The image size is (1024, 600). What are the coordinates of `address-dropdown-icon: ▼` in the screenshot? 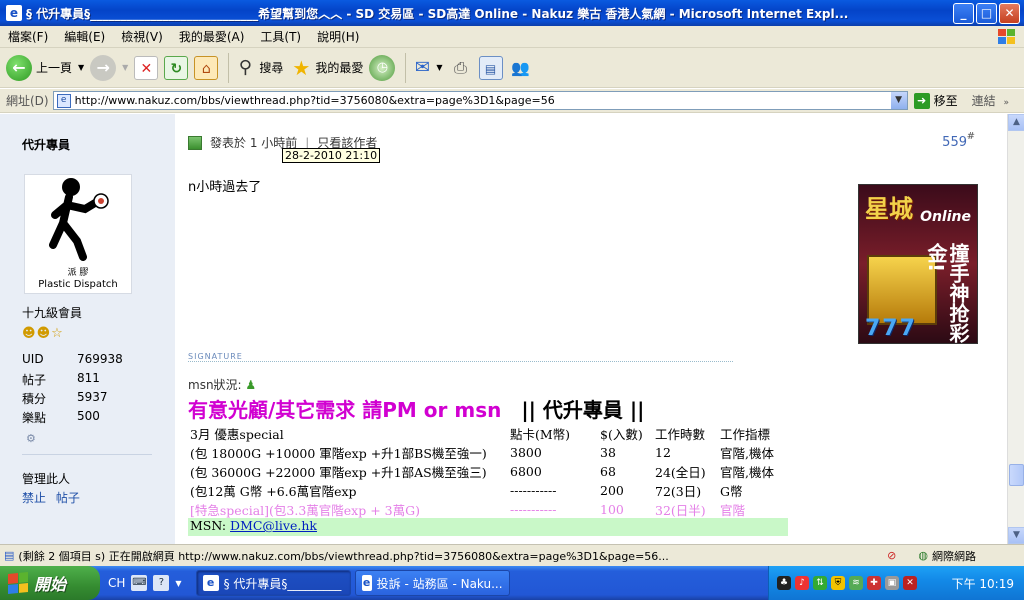 It's located at (898, 100).